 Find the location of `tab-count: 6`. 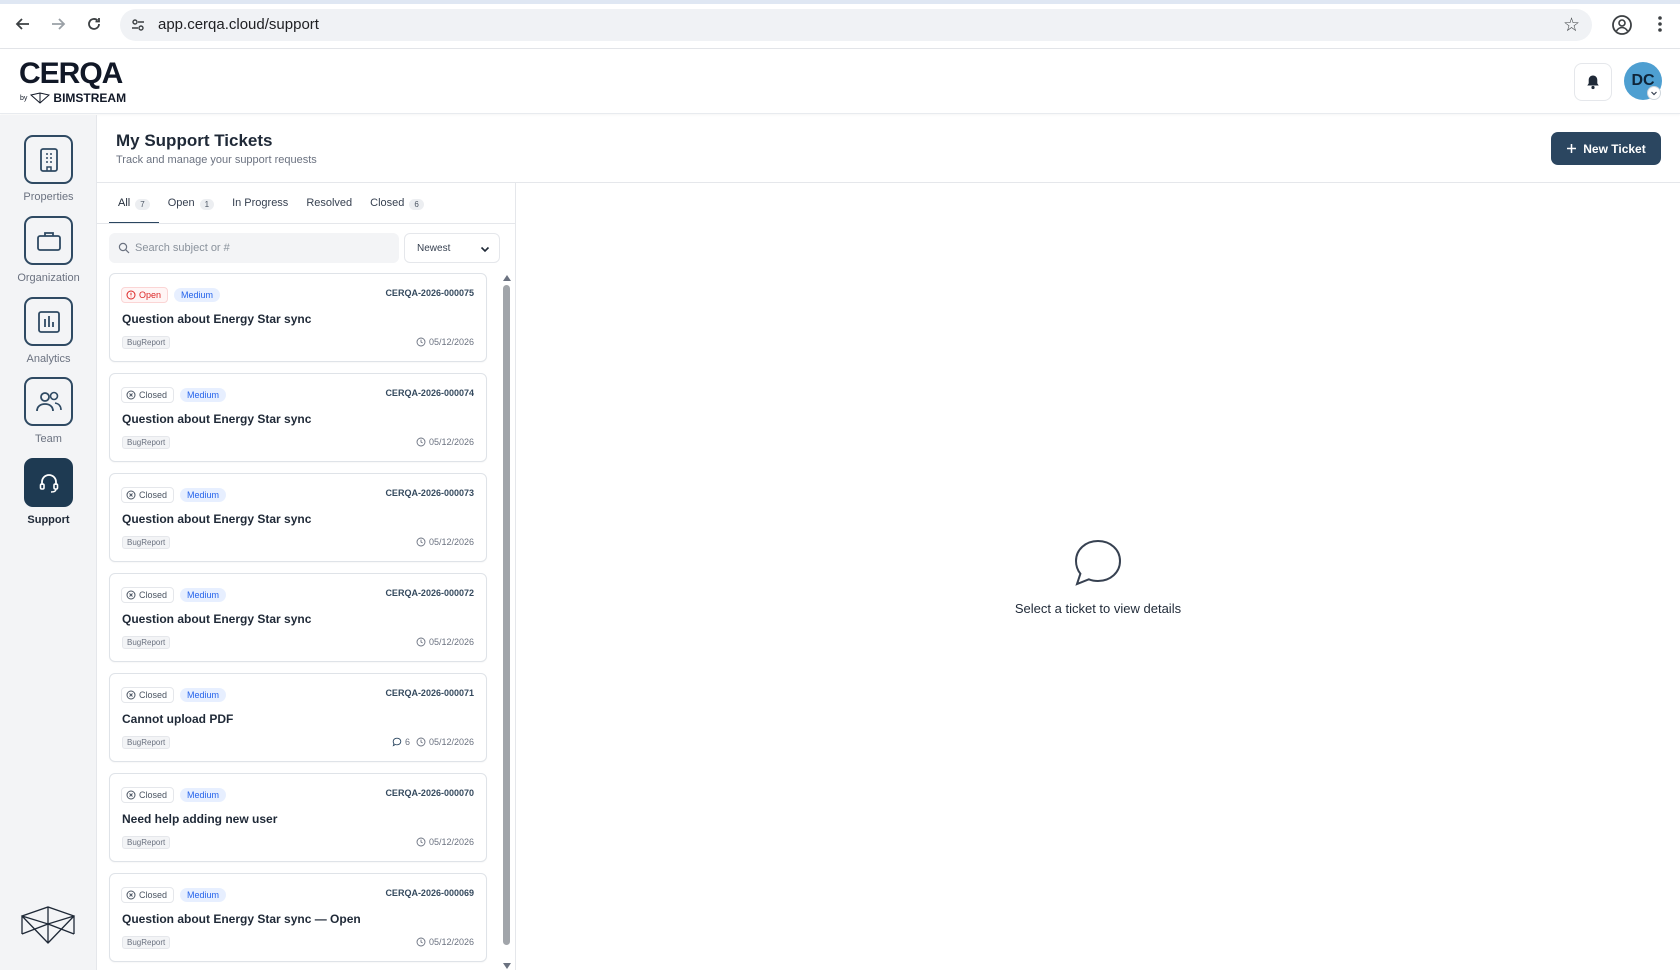

tab-count: 6 is located at coordinates (416, 204).